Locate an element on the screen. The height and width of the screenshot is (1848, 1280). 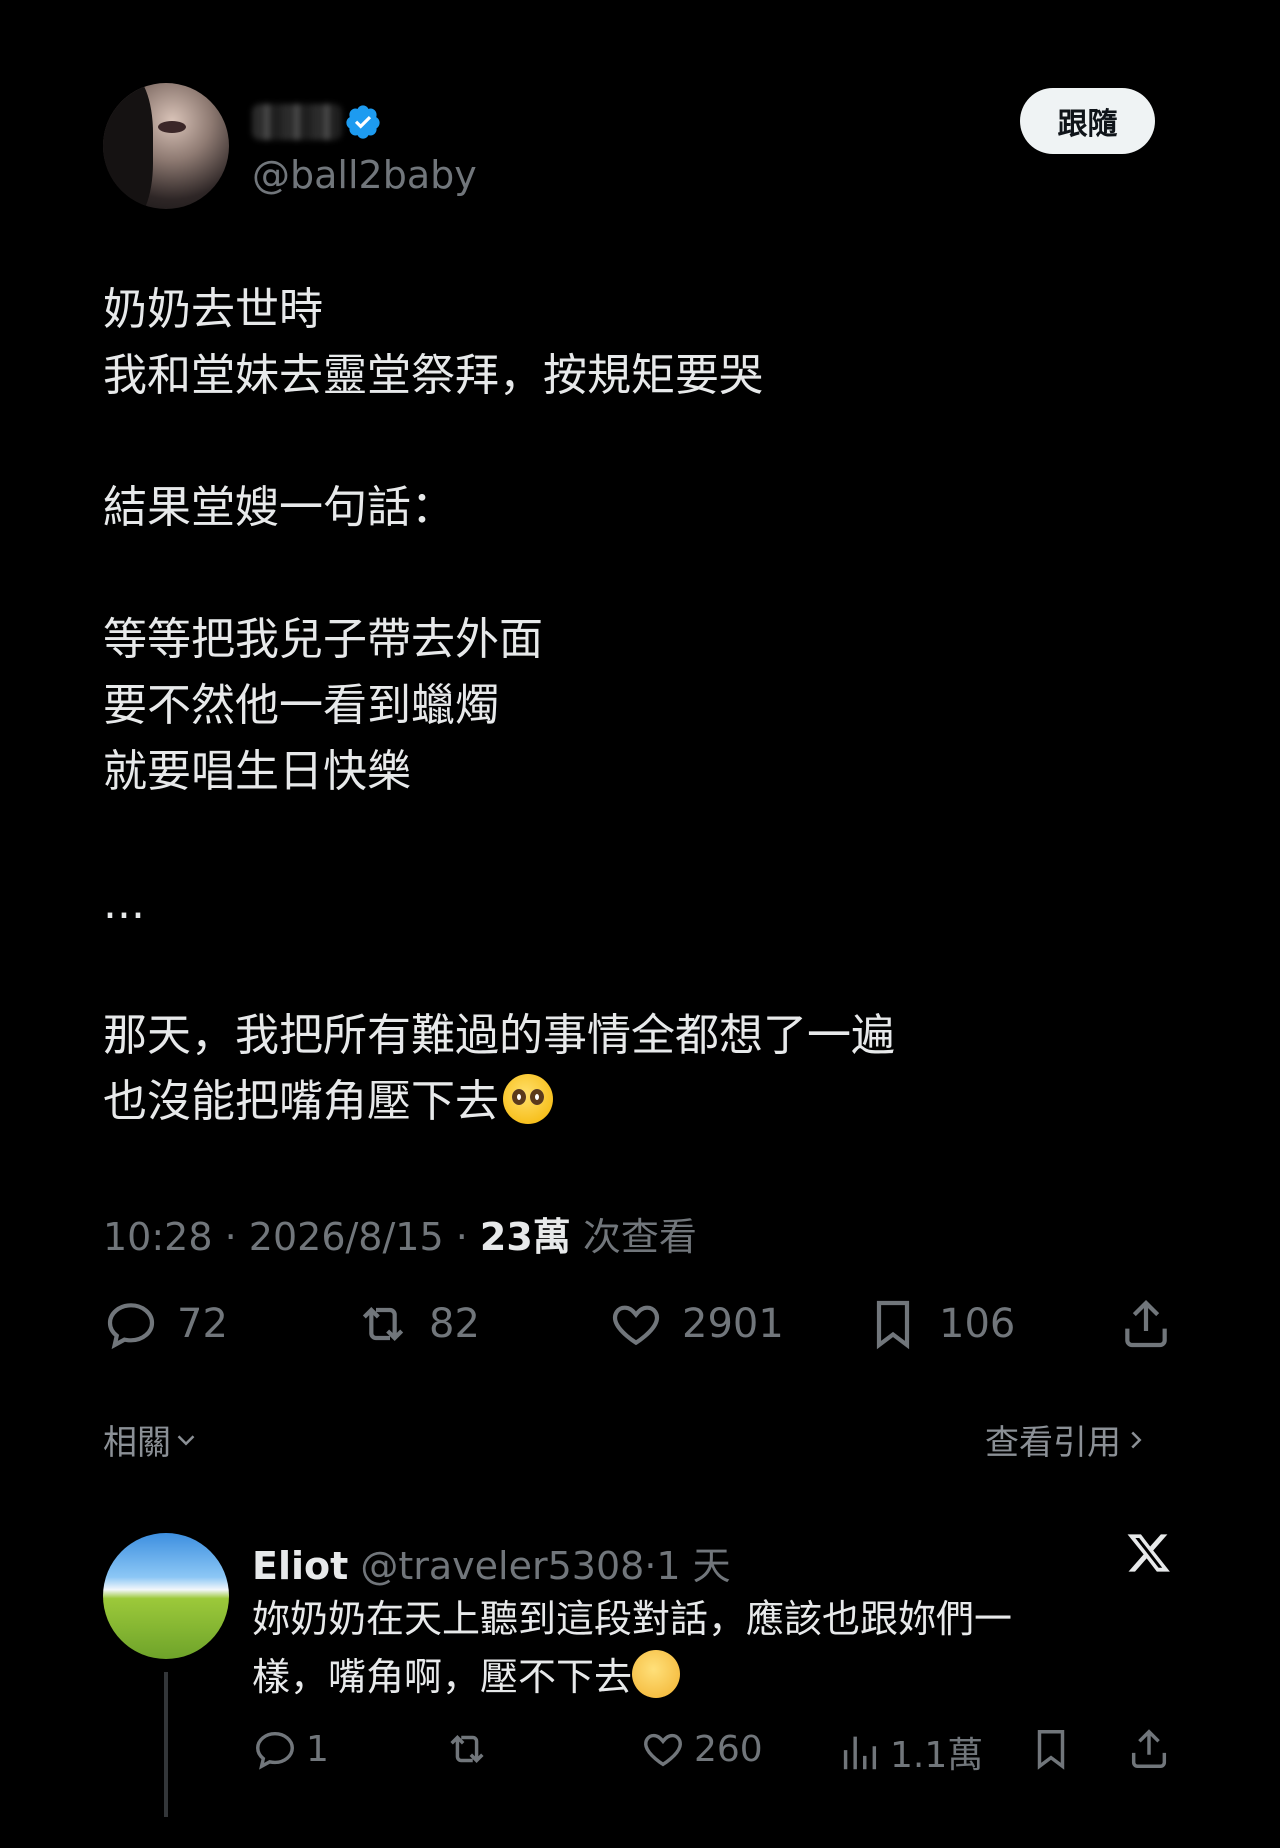
pleading-face-emoji-icon is located at coordinates (528, 1099).